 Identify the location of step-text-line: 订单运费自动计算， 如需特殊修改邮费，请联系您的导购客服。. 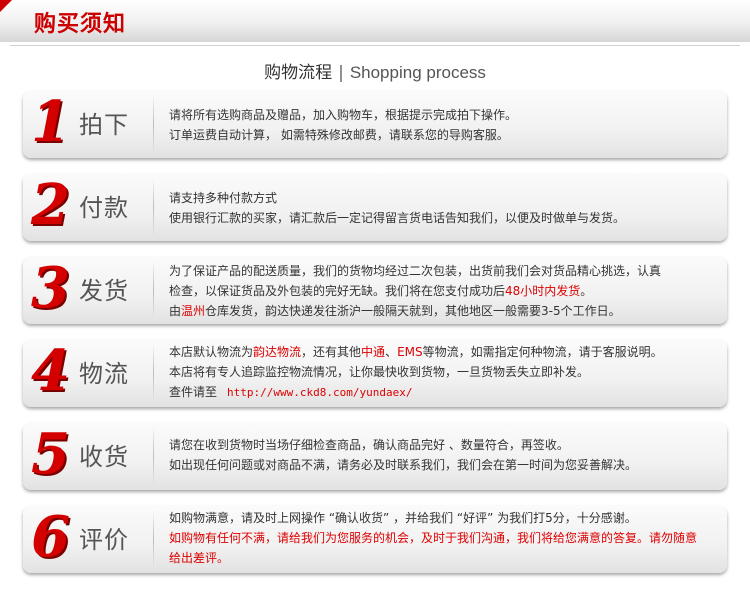
(339, 135).